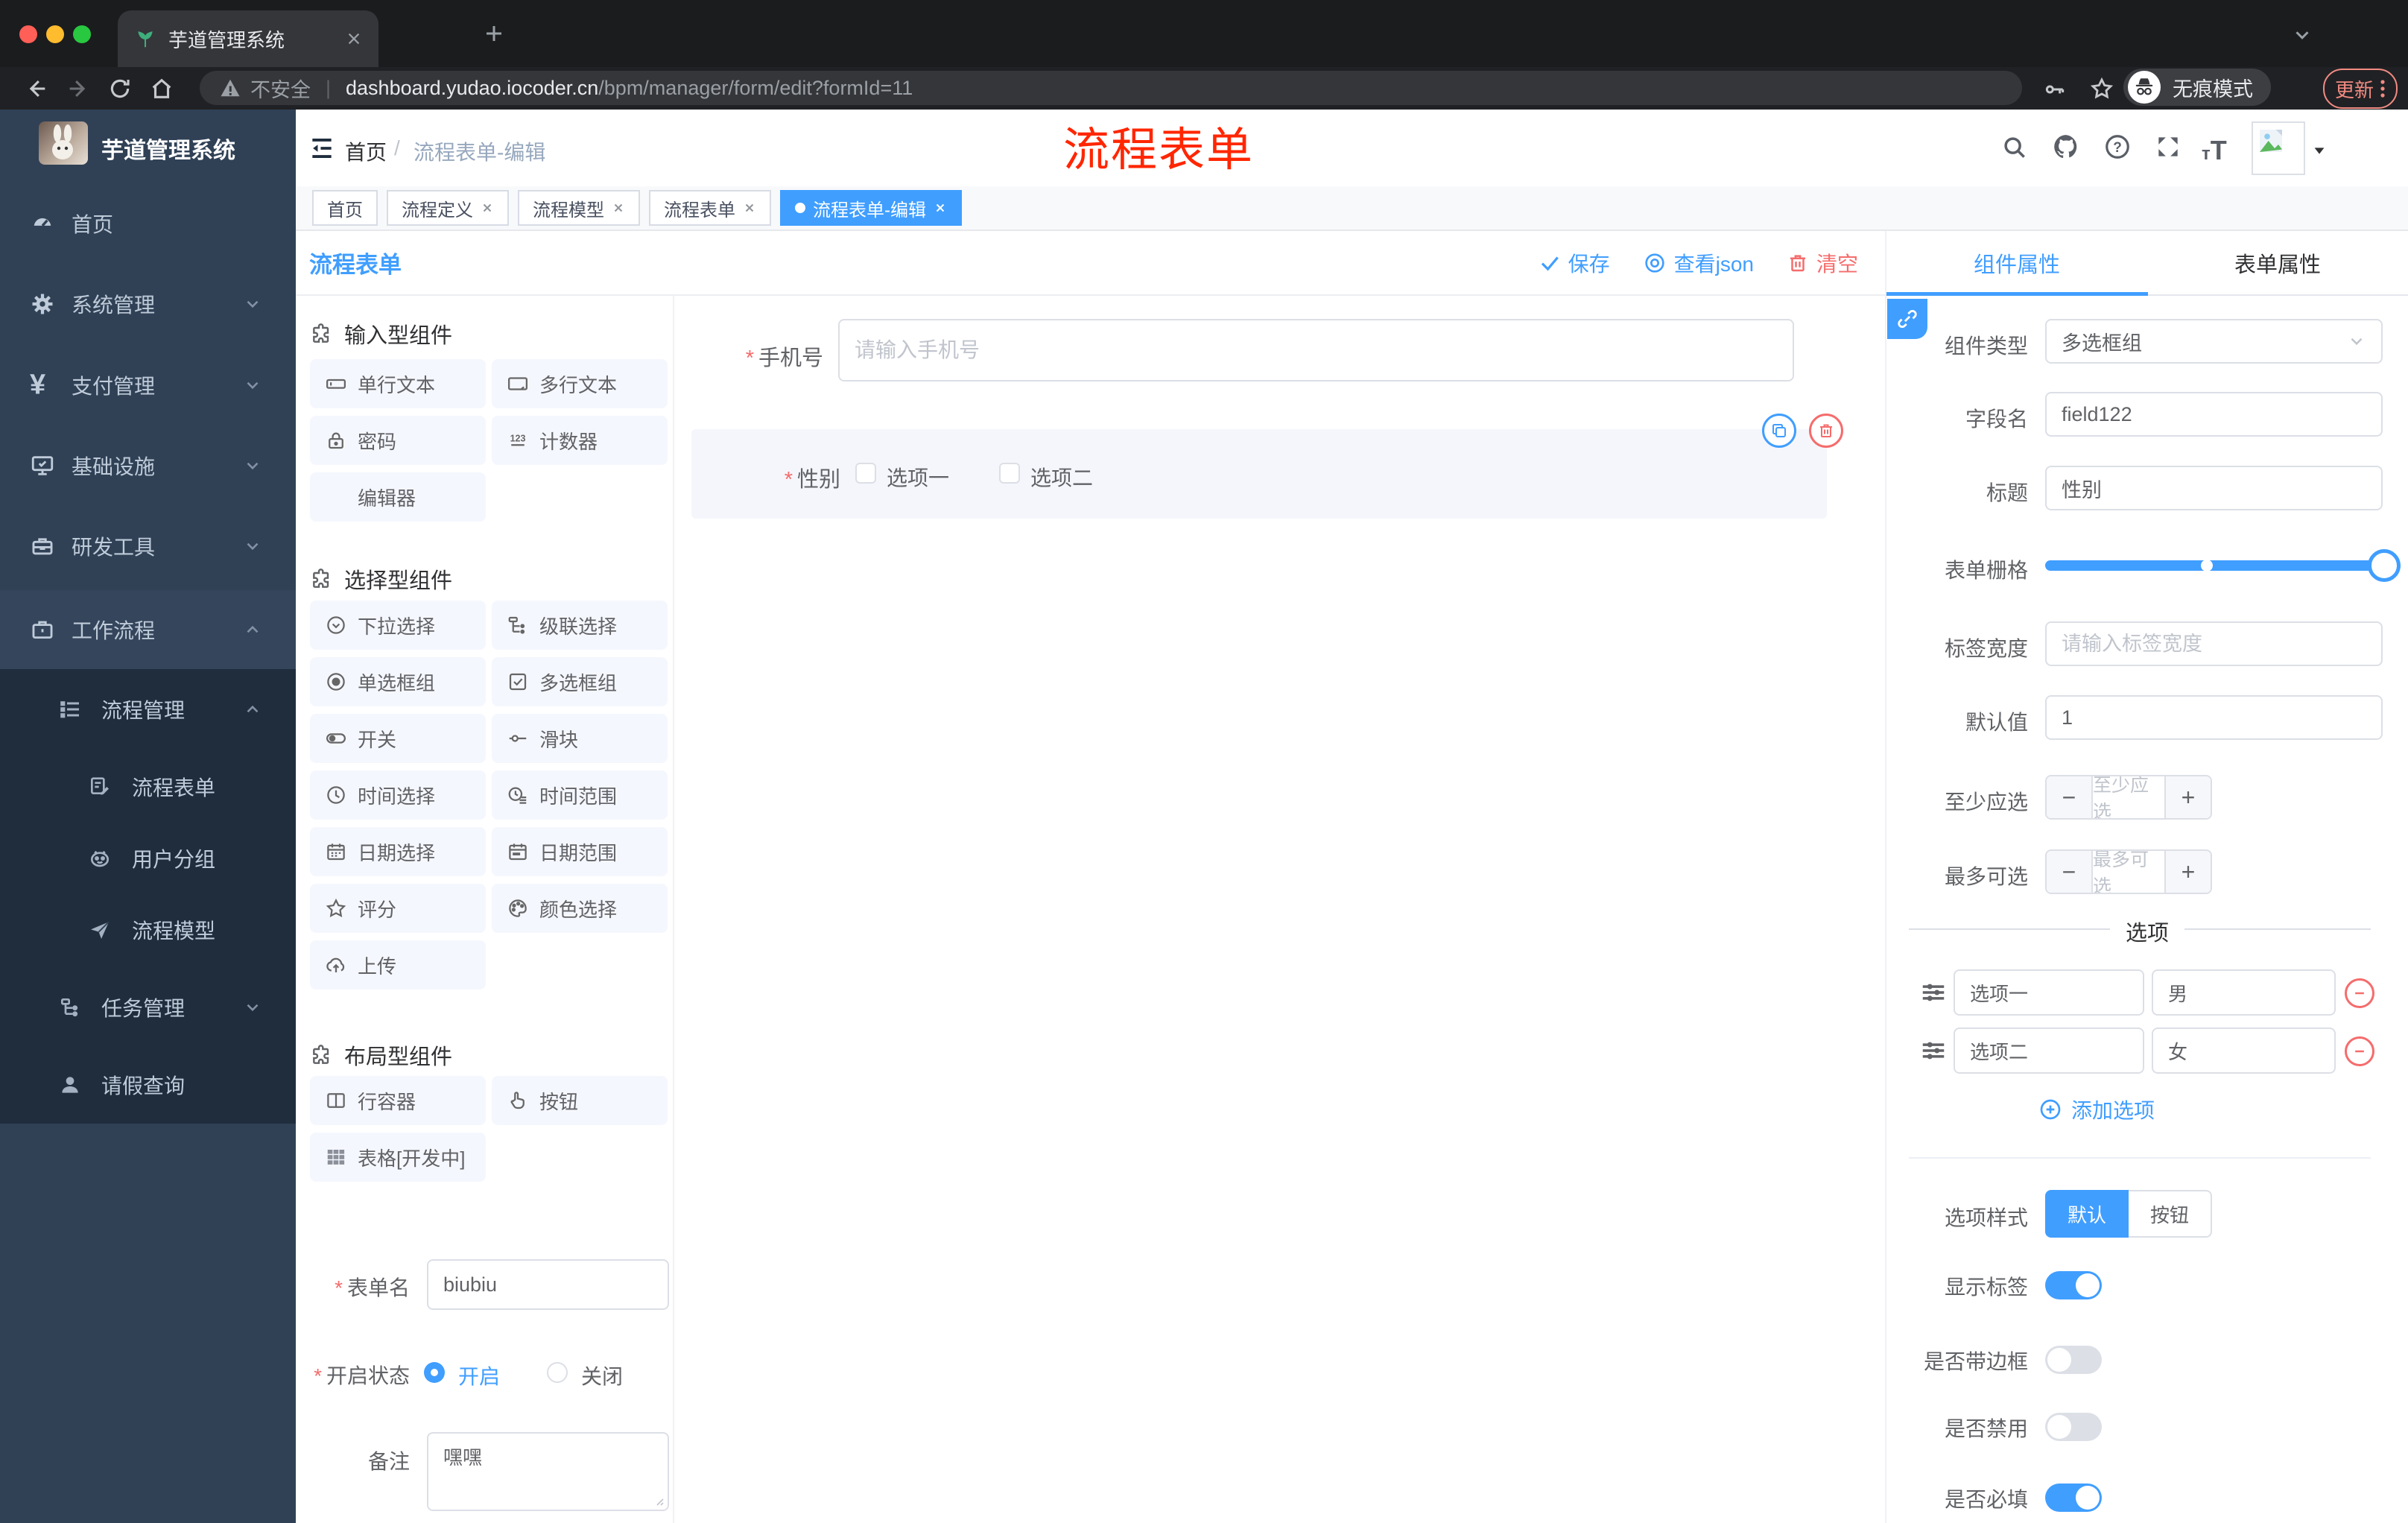 Image resolution: width=2408 pixels, height=1523 pixels. I want to click on component-date-range: 日期范围, so click(580, 852).